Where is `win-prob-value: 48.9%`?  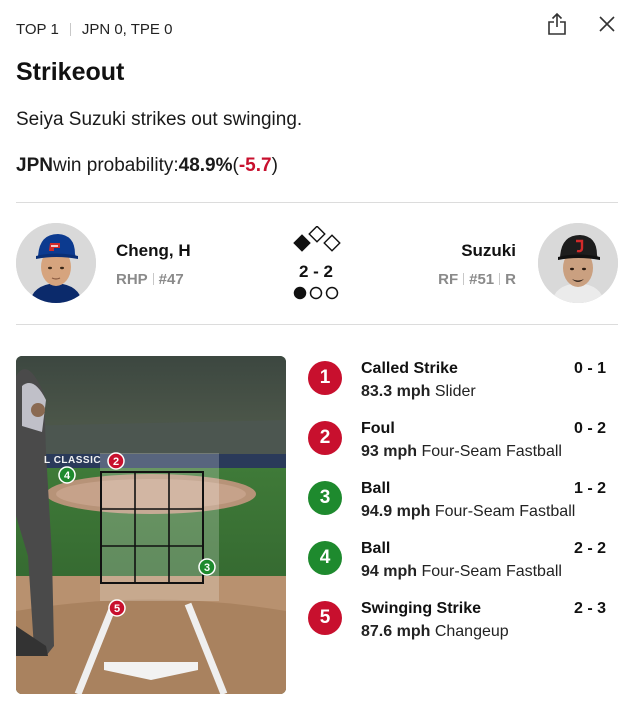
win-prob-value: 48.9% is located at coordinates (205, 165).